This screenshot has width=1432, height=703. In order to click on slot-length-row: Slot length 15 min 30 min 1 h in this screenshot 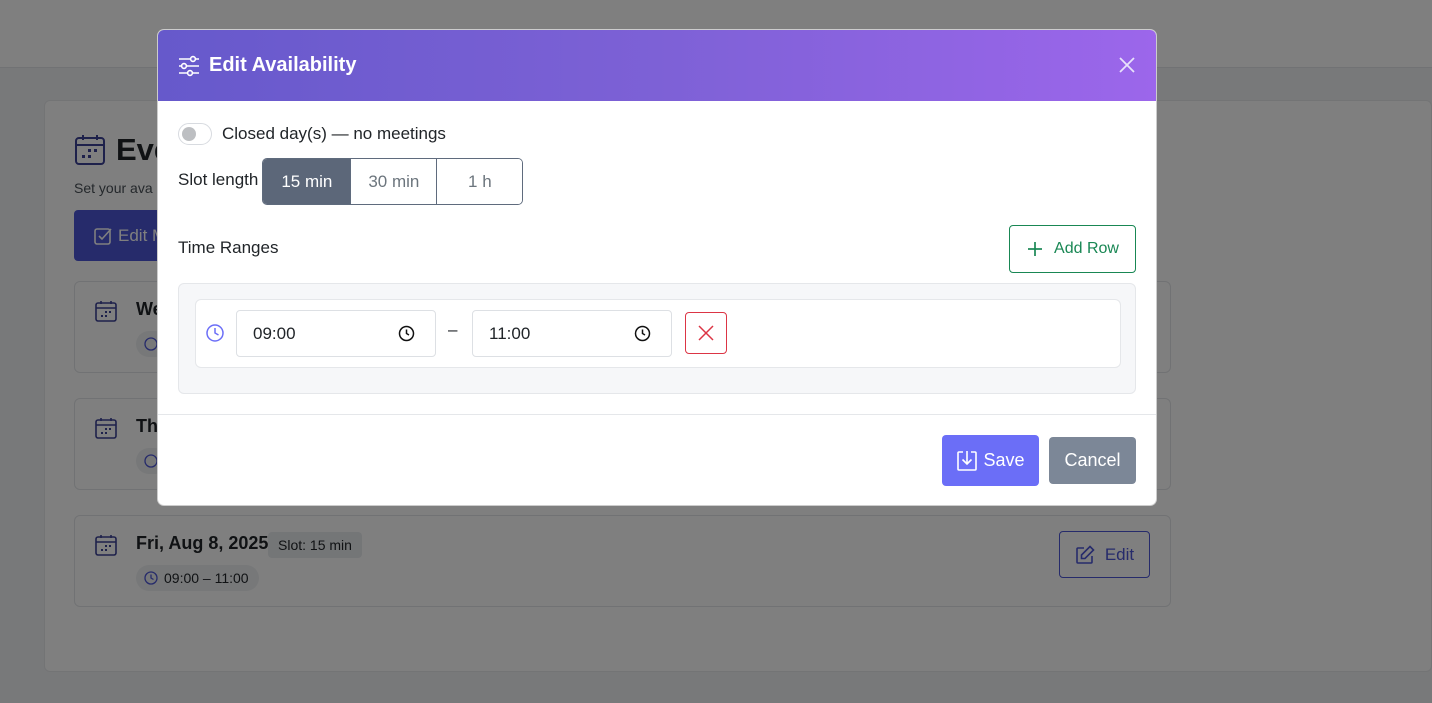, I will do `click(351, 181)`.